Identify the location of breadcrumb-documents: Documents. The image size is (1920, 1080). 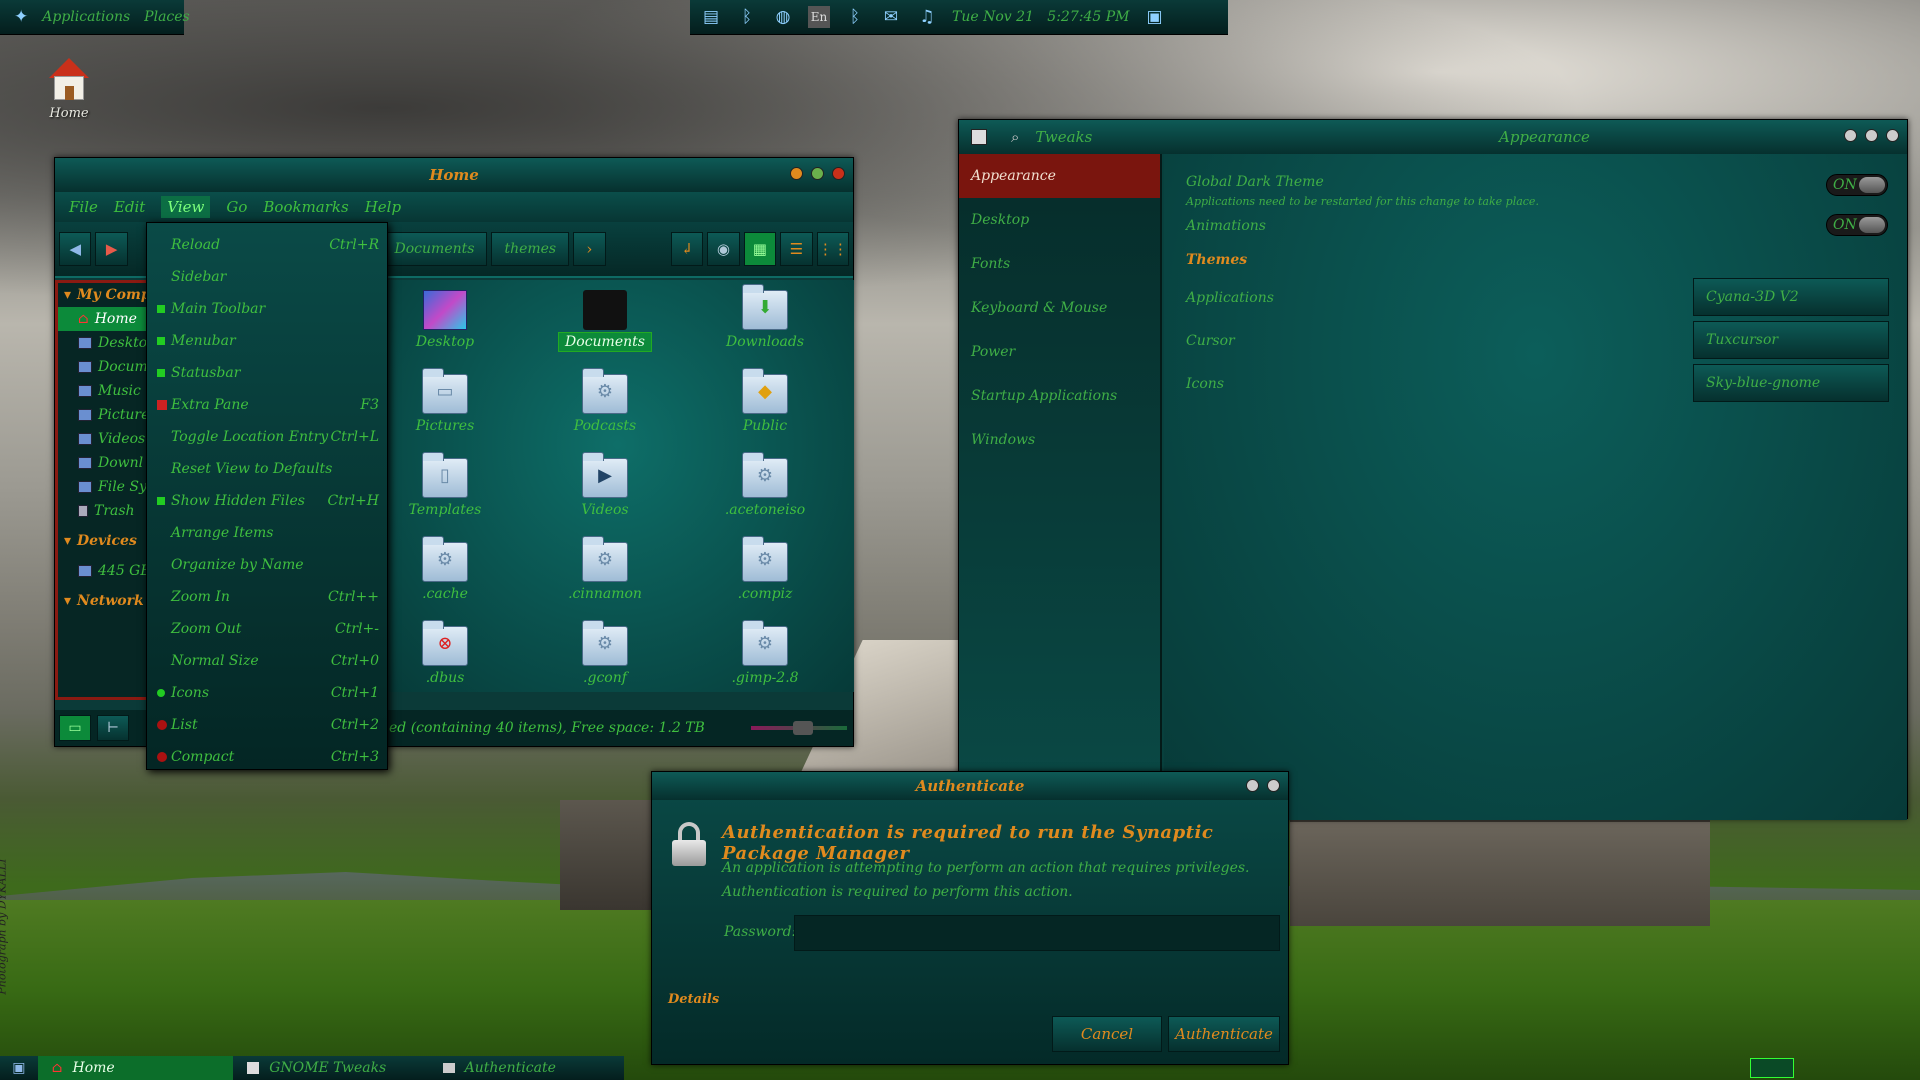
(434, 249).